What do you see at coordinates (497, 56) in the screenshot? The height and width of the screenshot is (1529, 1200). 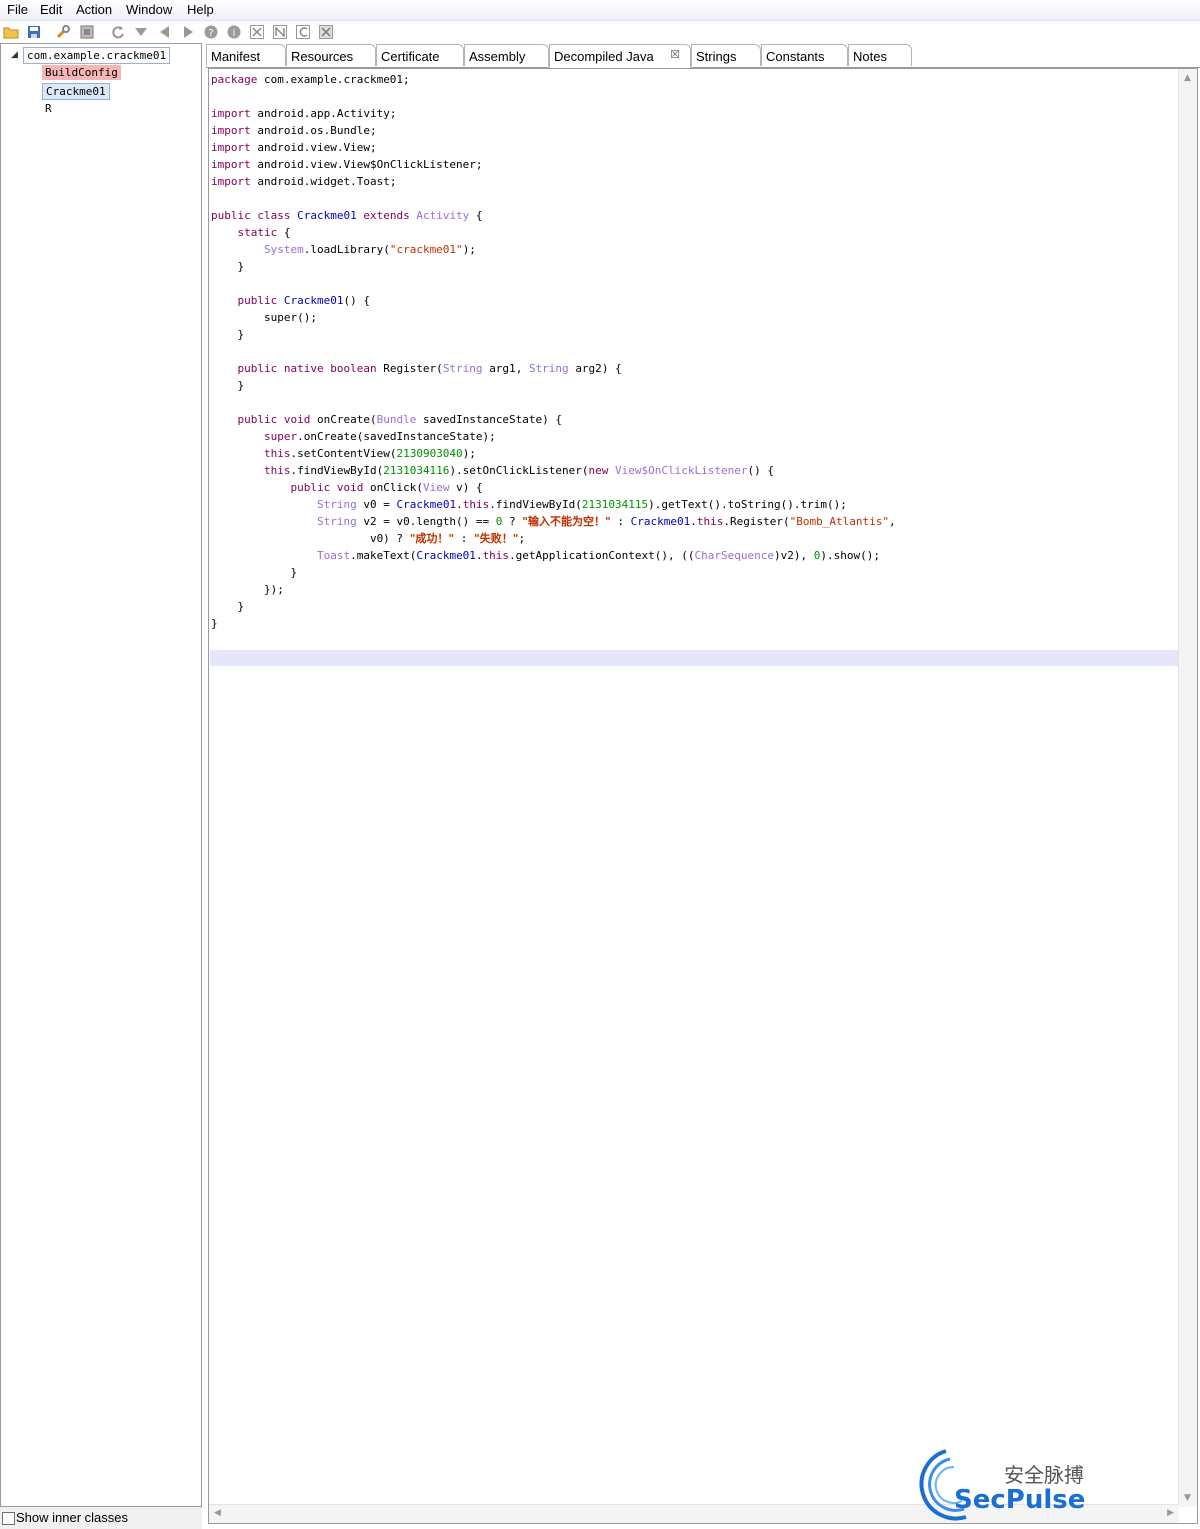 I see `tab-assembly-label: Assembly` at bounding box center [497, 56].